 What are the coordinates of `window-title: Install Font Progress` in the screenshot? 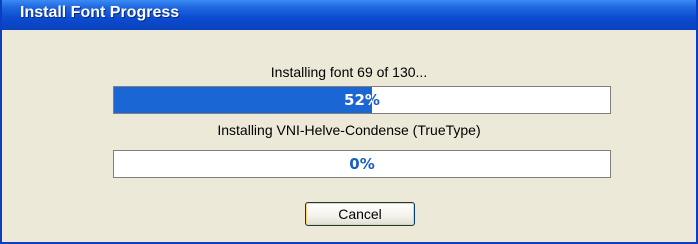 It's located at (100, 12).